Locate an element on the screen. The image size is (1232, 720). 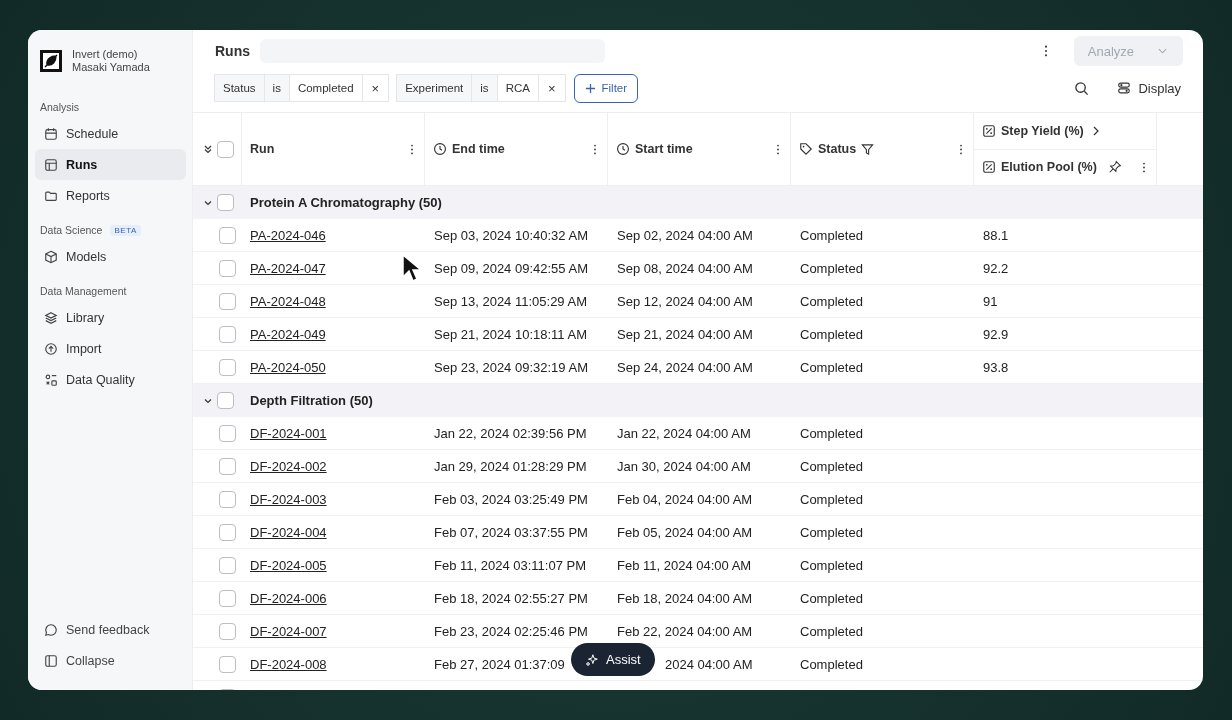
run-link: DF-2024-005 is located at coordinates (288, 565).